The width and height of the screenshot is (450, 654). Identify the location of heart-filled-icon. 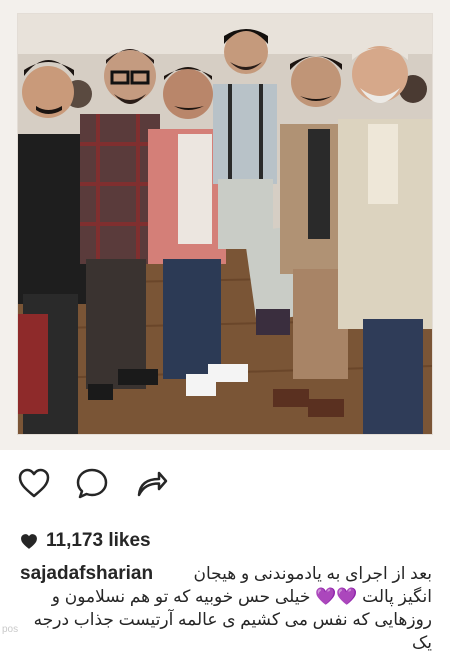
(29, 541).